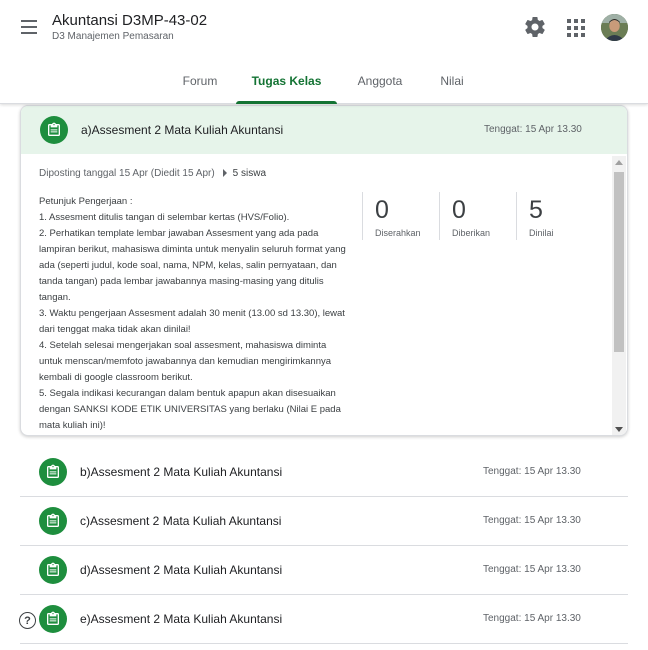  I want to click on class-subtitle: D3 Manajemen Pemasaran, so click(113, 36).